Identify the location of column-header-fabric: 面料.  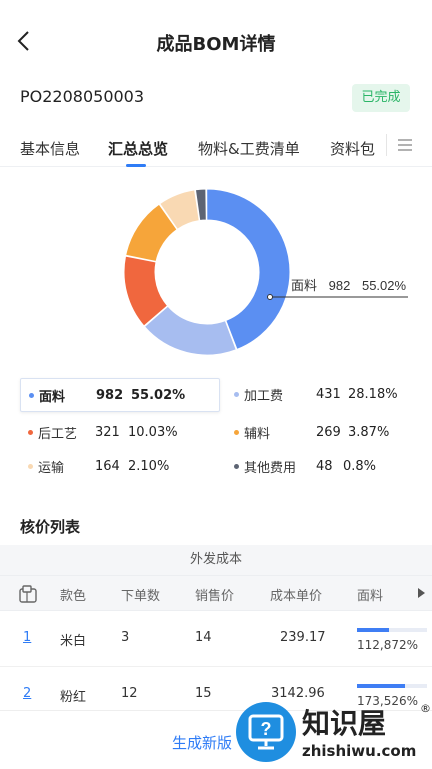
(370, 596).